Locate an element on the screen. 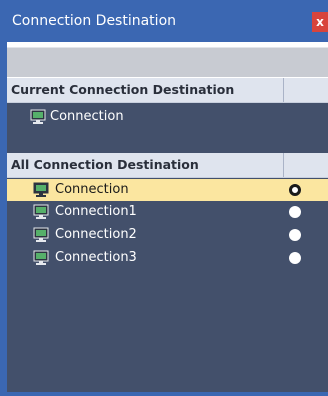 Image resolution: width=328 pixels, height=396 pixels. panel-title: Connection Destination is located at coordinates (94, 21).